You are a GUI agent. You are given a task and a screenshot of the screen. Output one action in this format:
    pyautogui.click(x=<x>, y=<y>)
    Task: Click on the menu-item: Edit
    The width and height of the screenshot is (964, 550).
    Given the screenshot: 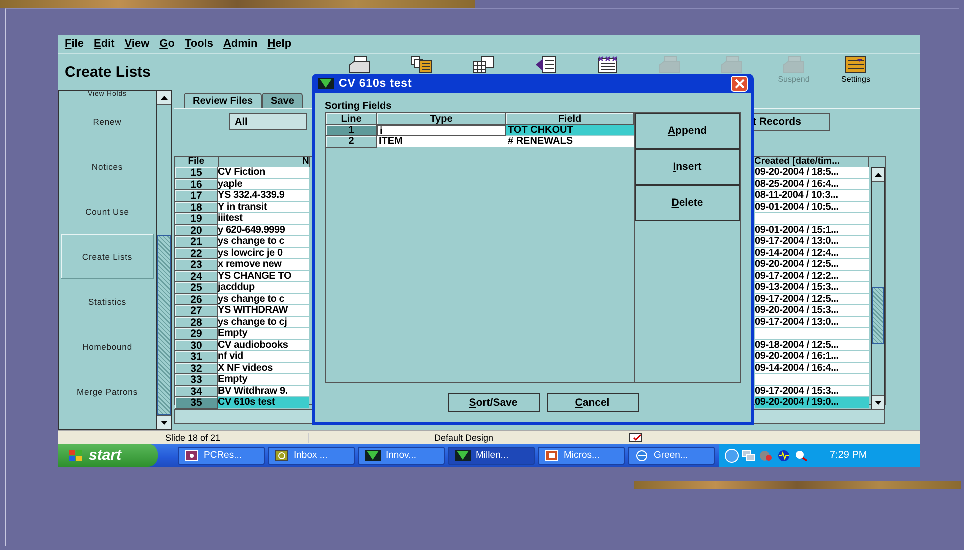 What is the action you would take?
    pyautogui.click(x=104, y=44)
    